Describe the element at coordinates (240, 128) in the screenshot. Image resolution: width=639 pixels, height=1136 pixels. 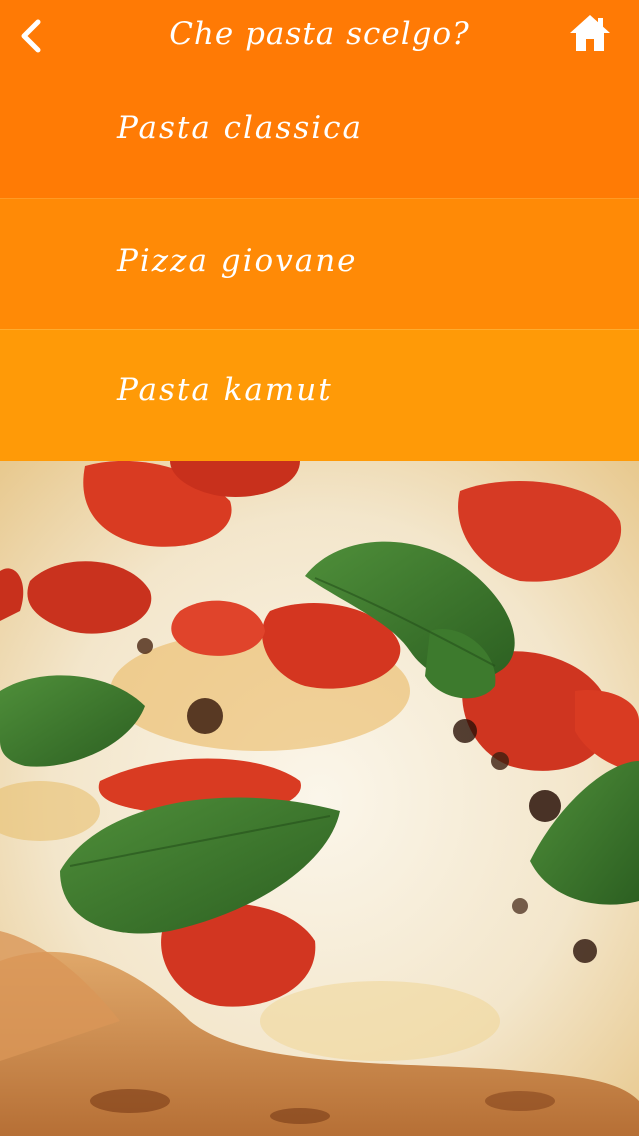
I see `menu-item-label: Pasta classica` at that location.